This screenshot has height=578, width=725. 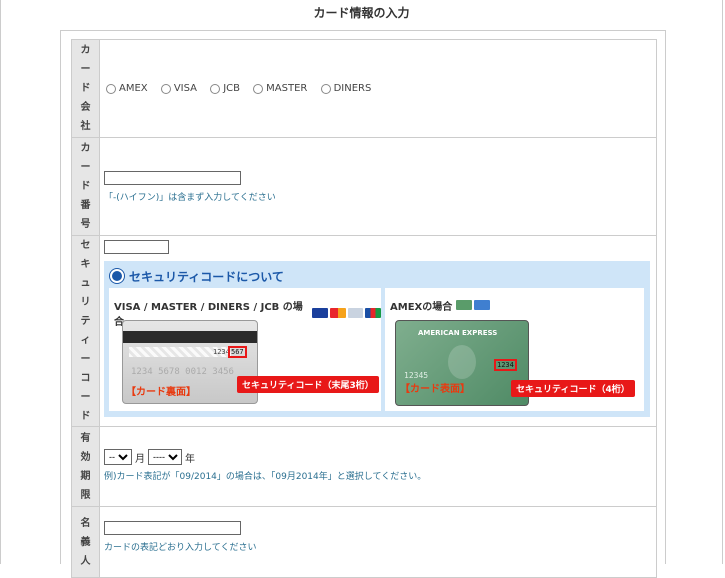 I want to click on row-label: 名義人, so click(x=85, y=542).